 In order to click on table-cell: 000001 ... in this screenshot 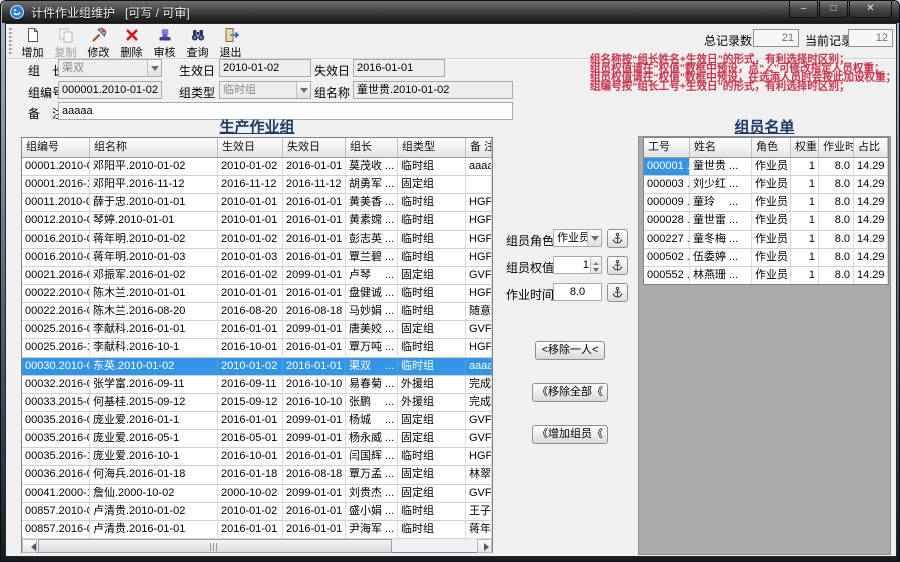, I will do `click(667, 167)`.